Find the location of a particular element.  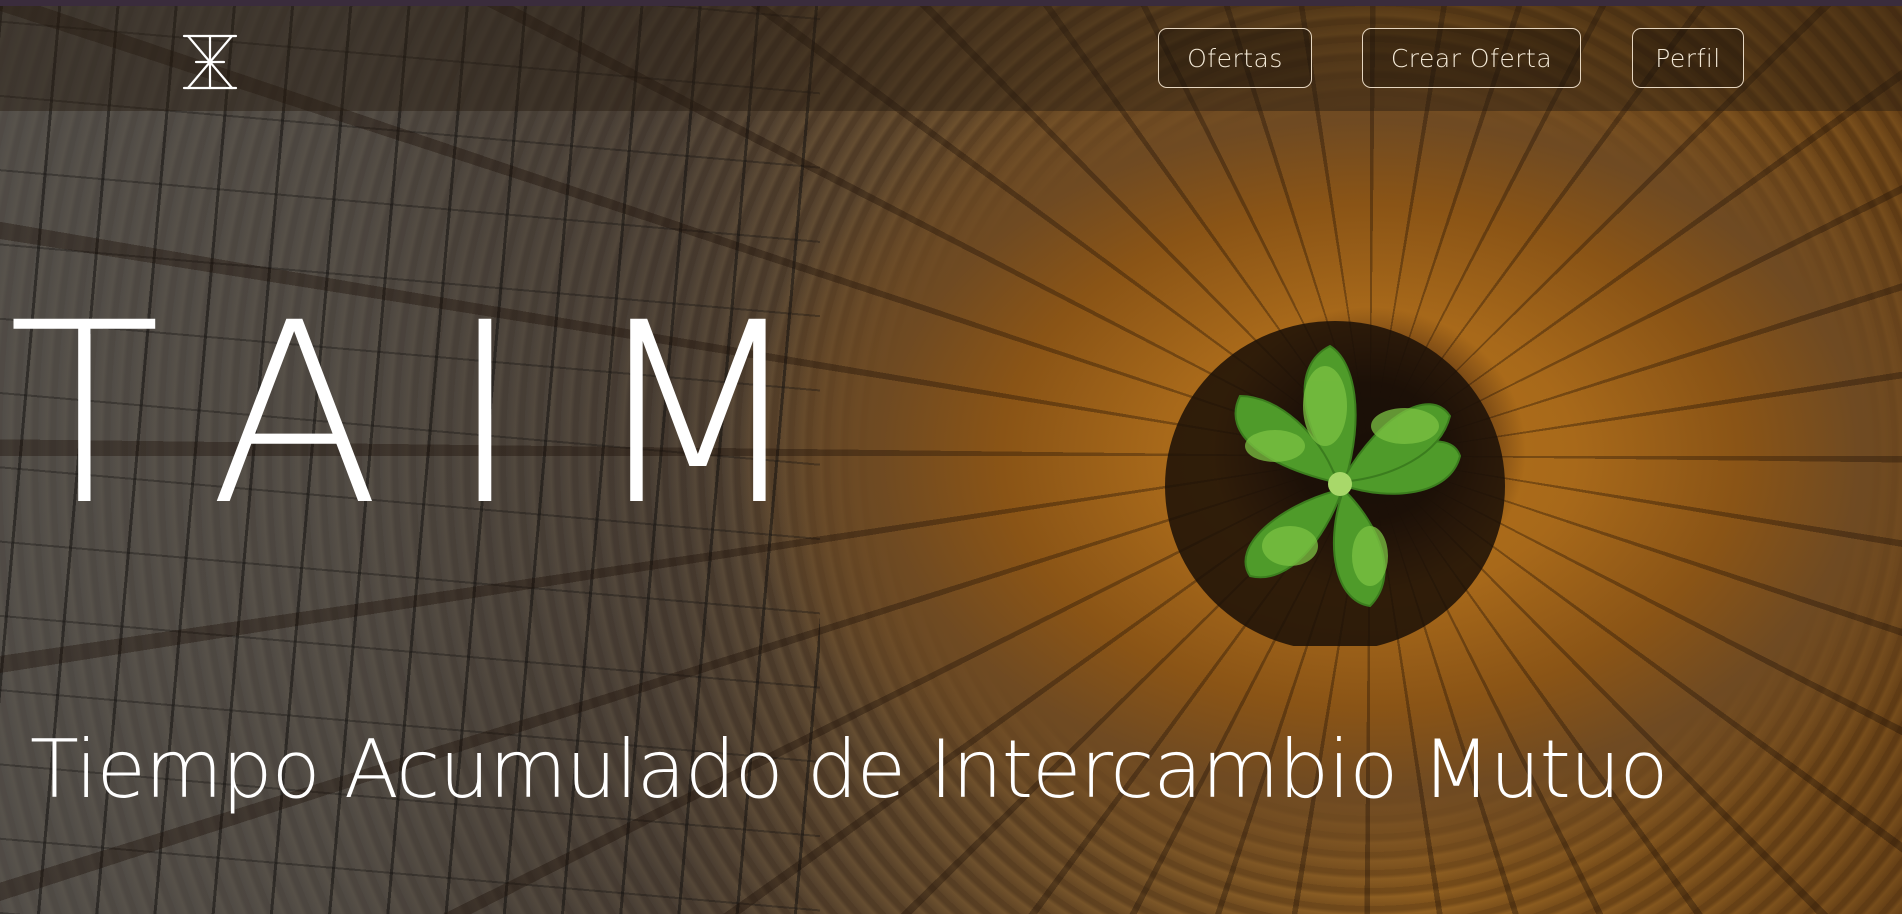

hero-subtitle: Tiempo Acumulado de Intercambio Mutuo is located at coordinates (849, 769).